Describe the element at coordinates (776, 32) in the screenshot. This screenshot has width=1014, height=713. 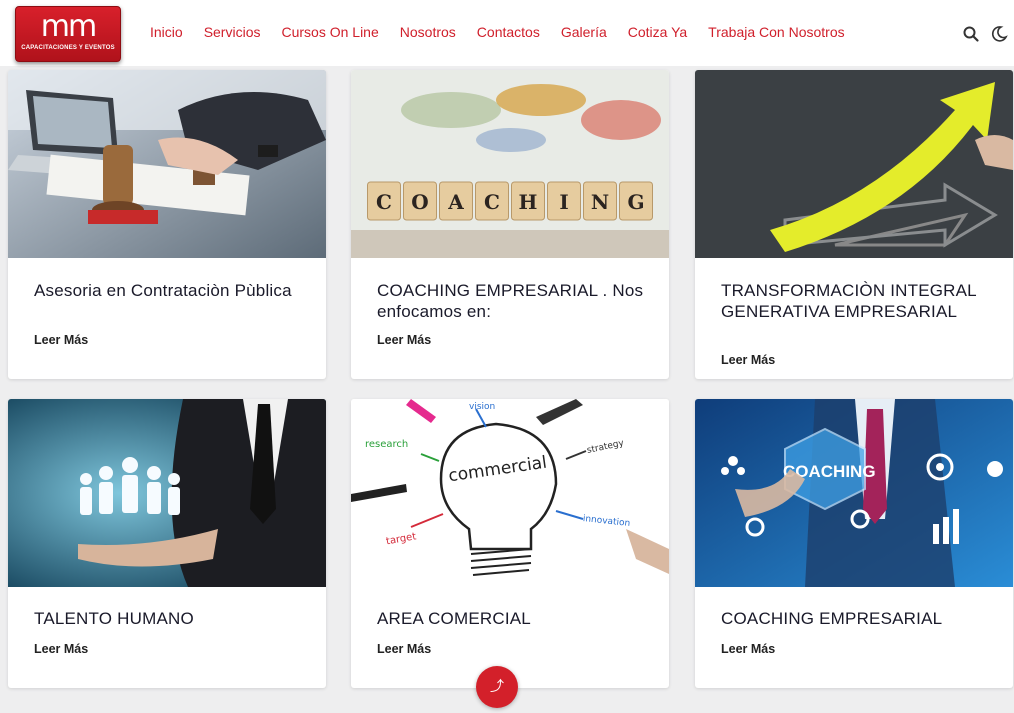
I see `nav-link-trabaja-con-nosotros: Trabaja Con Nosotros` at that location.